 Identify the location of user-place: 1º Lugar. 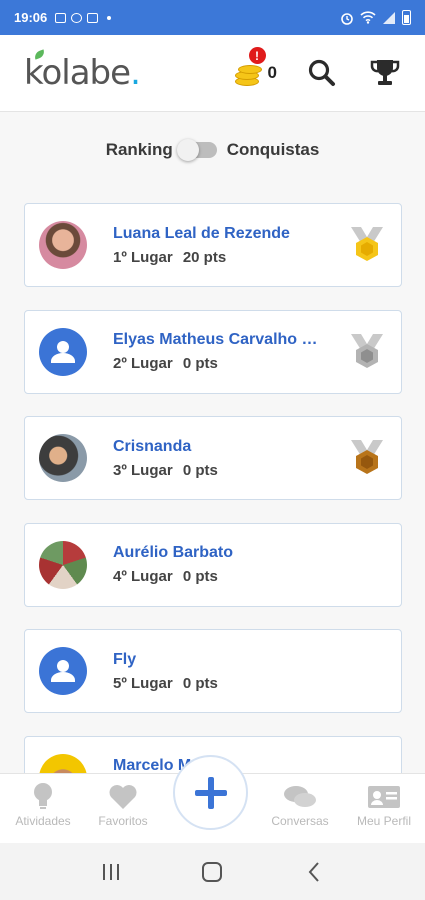
(143, 257).